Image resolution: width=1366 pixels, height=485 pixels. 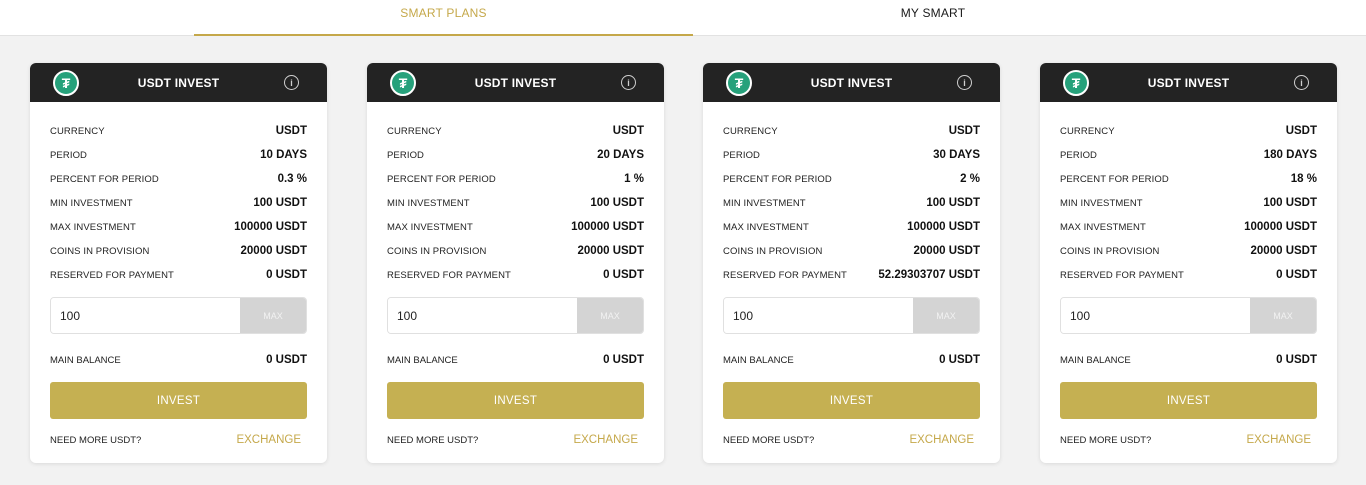 What do you see at coordinates (634, 179) in the screenshot?
I see `percent-value: 1 %` at bounding box center [634, 179].